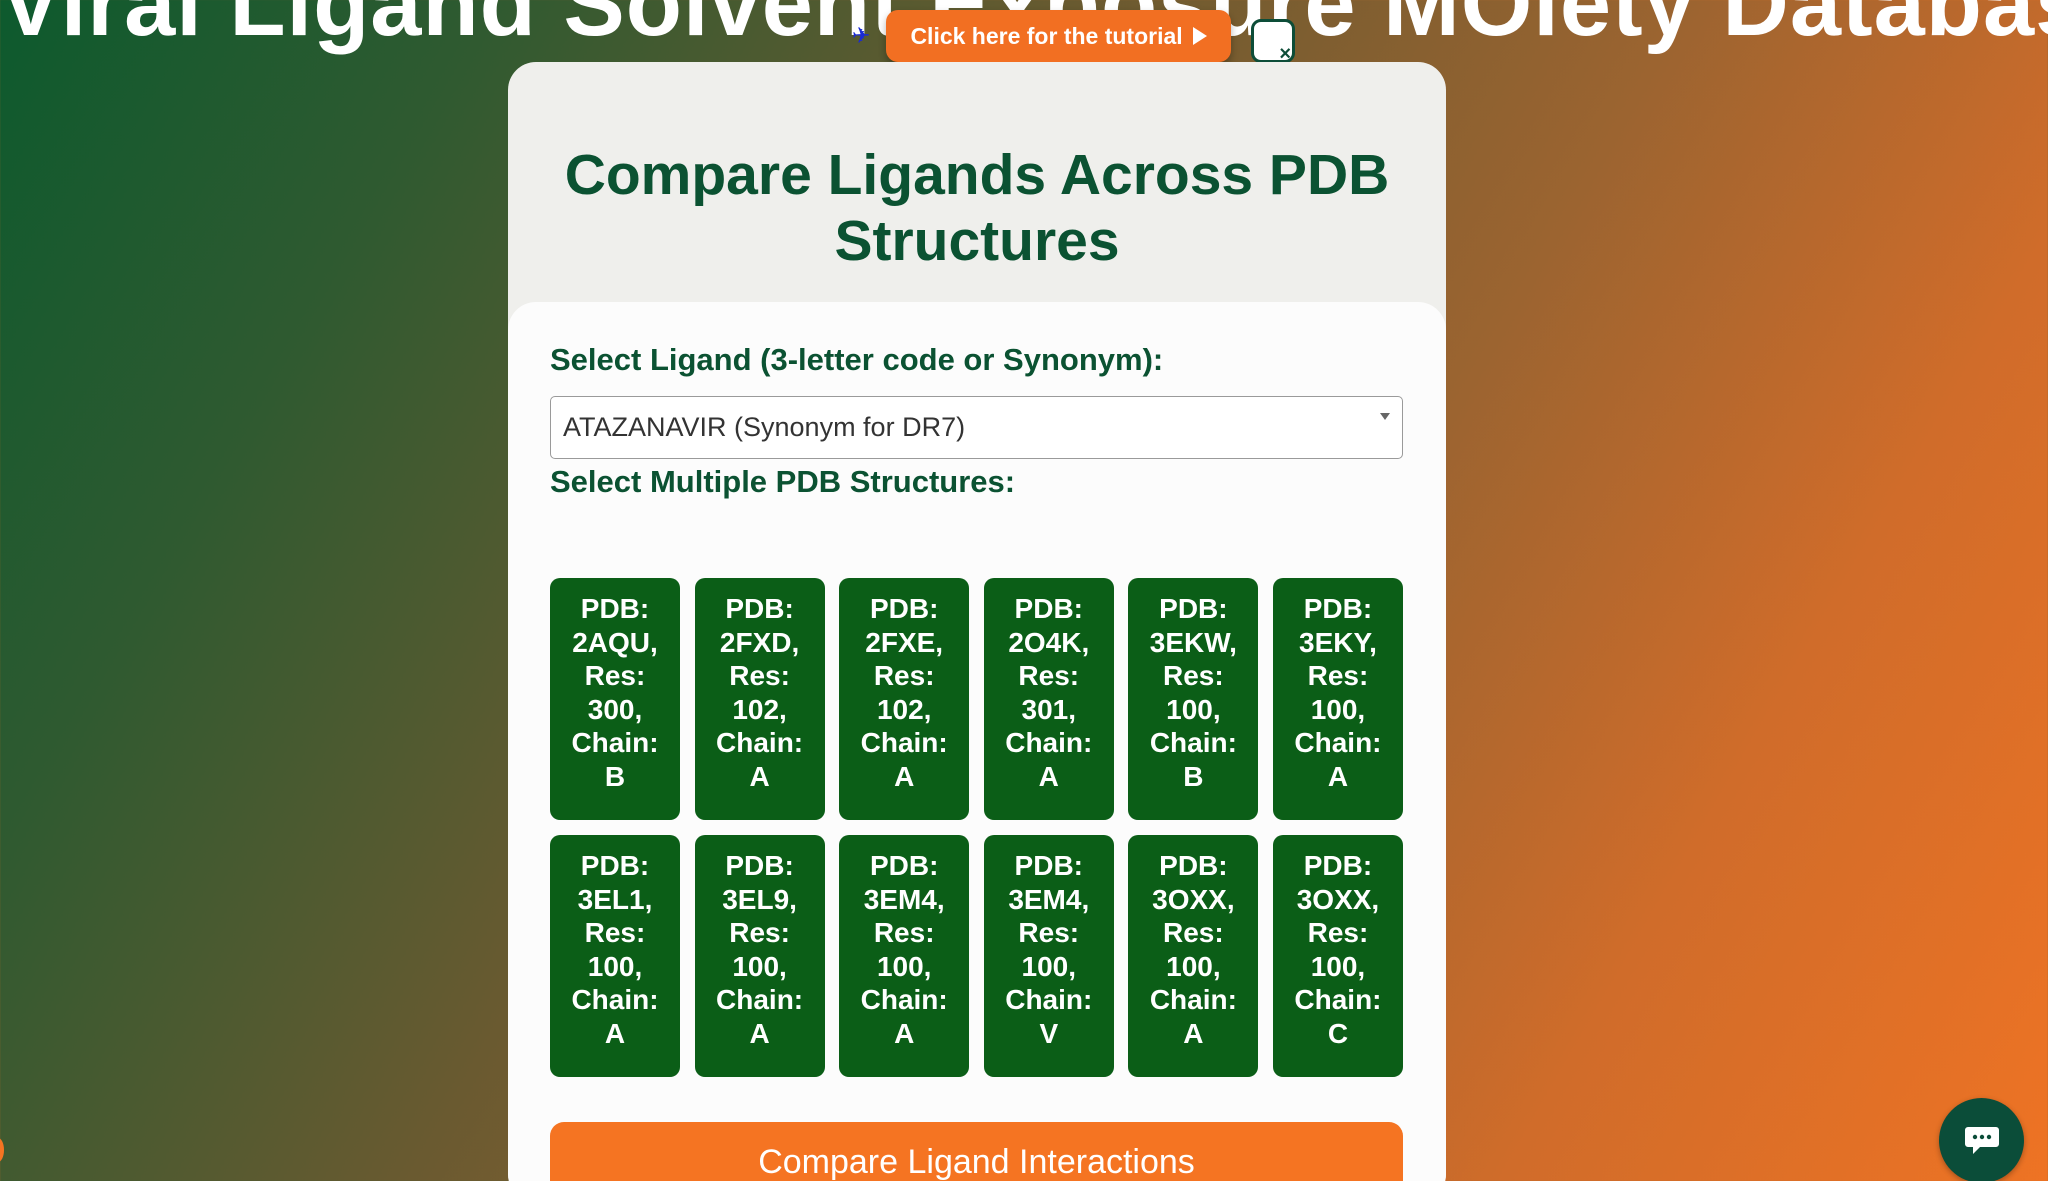  Describe the element at coordinates (1338, 1033) in the screenshot. I see `chain-id: C` at that location.